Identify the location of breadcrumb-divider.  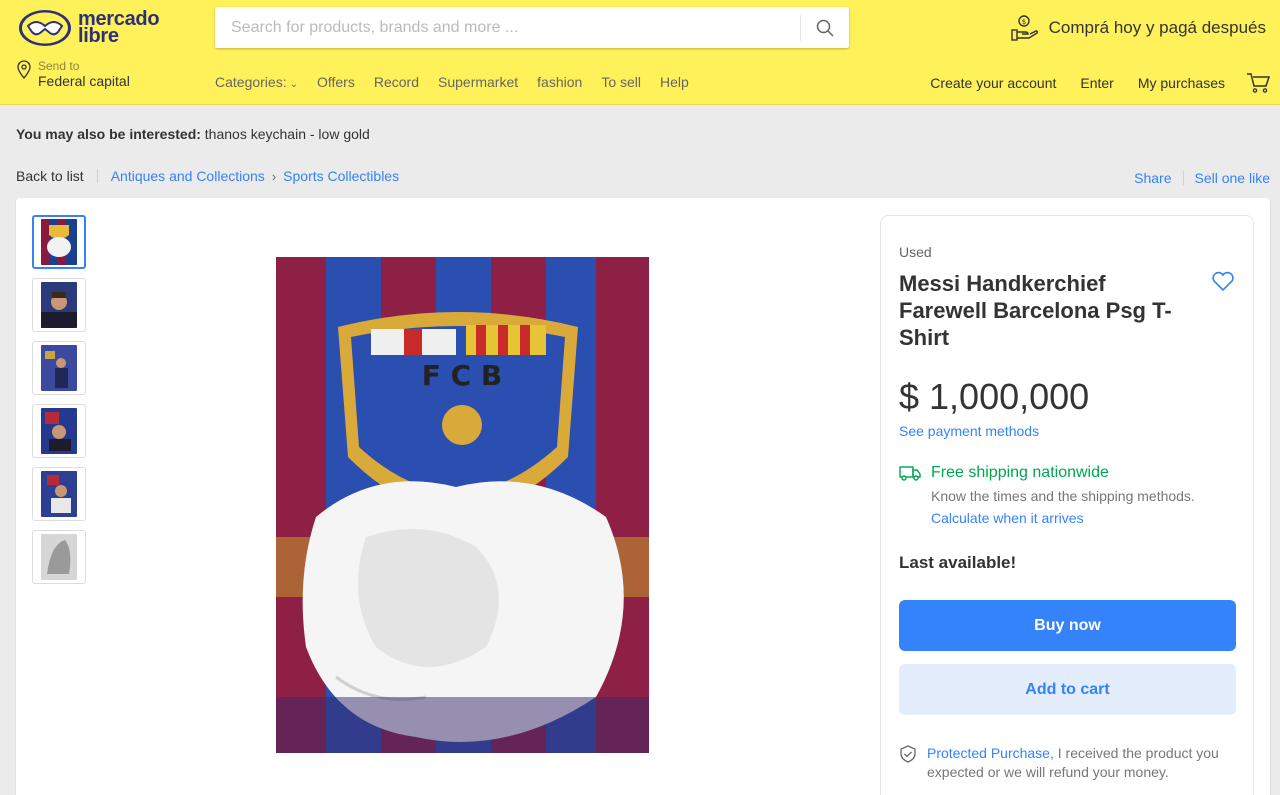
(97, 176).